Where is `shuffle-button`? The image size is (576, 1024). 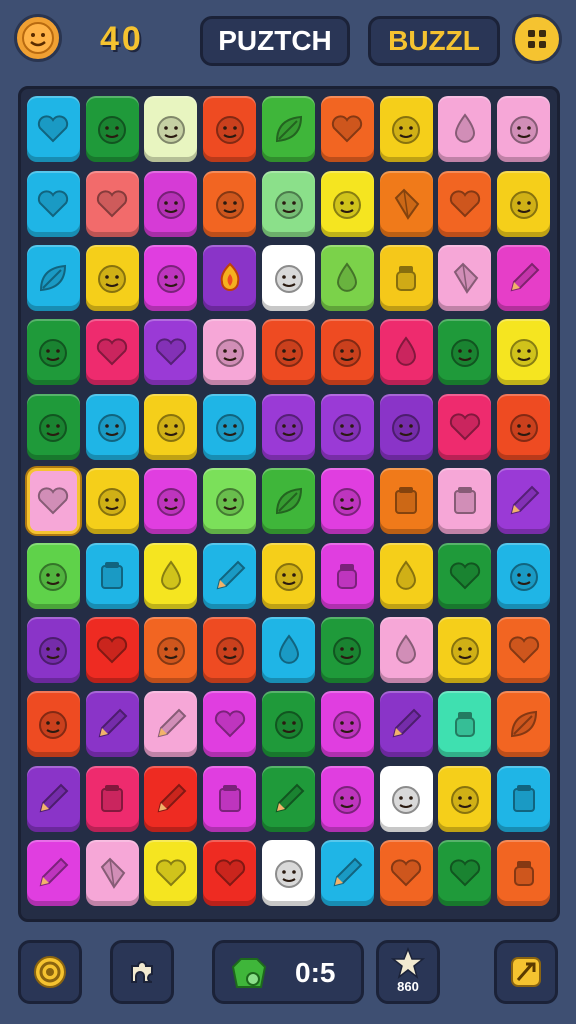 shuffle-button is located at coordinates (142, 972).